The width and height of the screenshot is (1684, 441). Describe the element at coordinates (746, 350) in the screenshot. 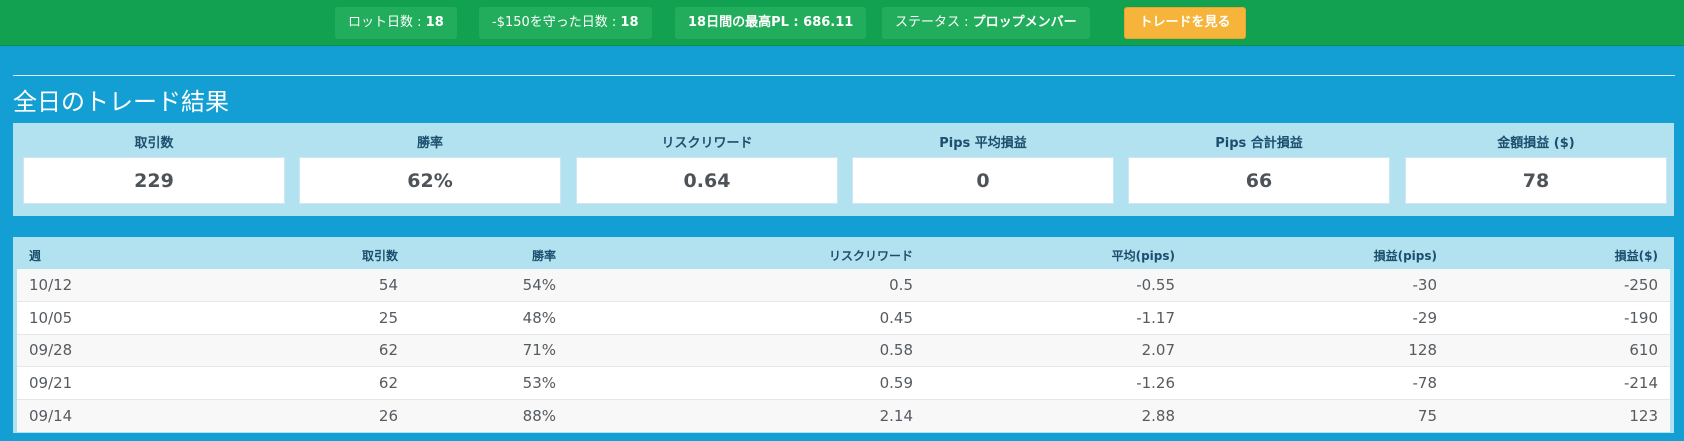

I see `cell-risk-reward: 0.58` at that location.